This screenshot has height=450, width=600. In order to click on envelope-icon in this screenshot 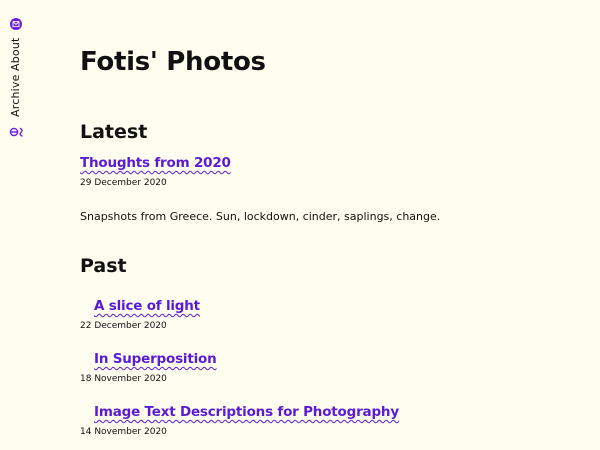, I will do `click(16, 24)`.